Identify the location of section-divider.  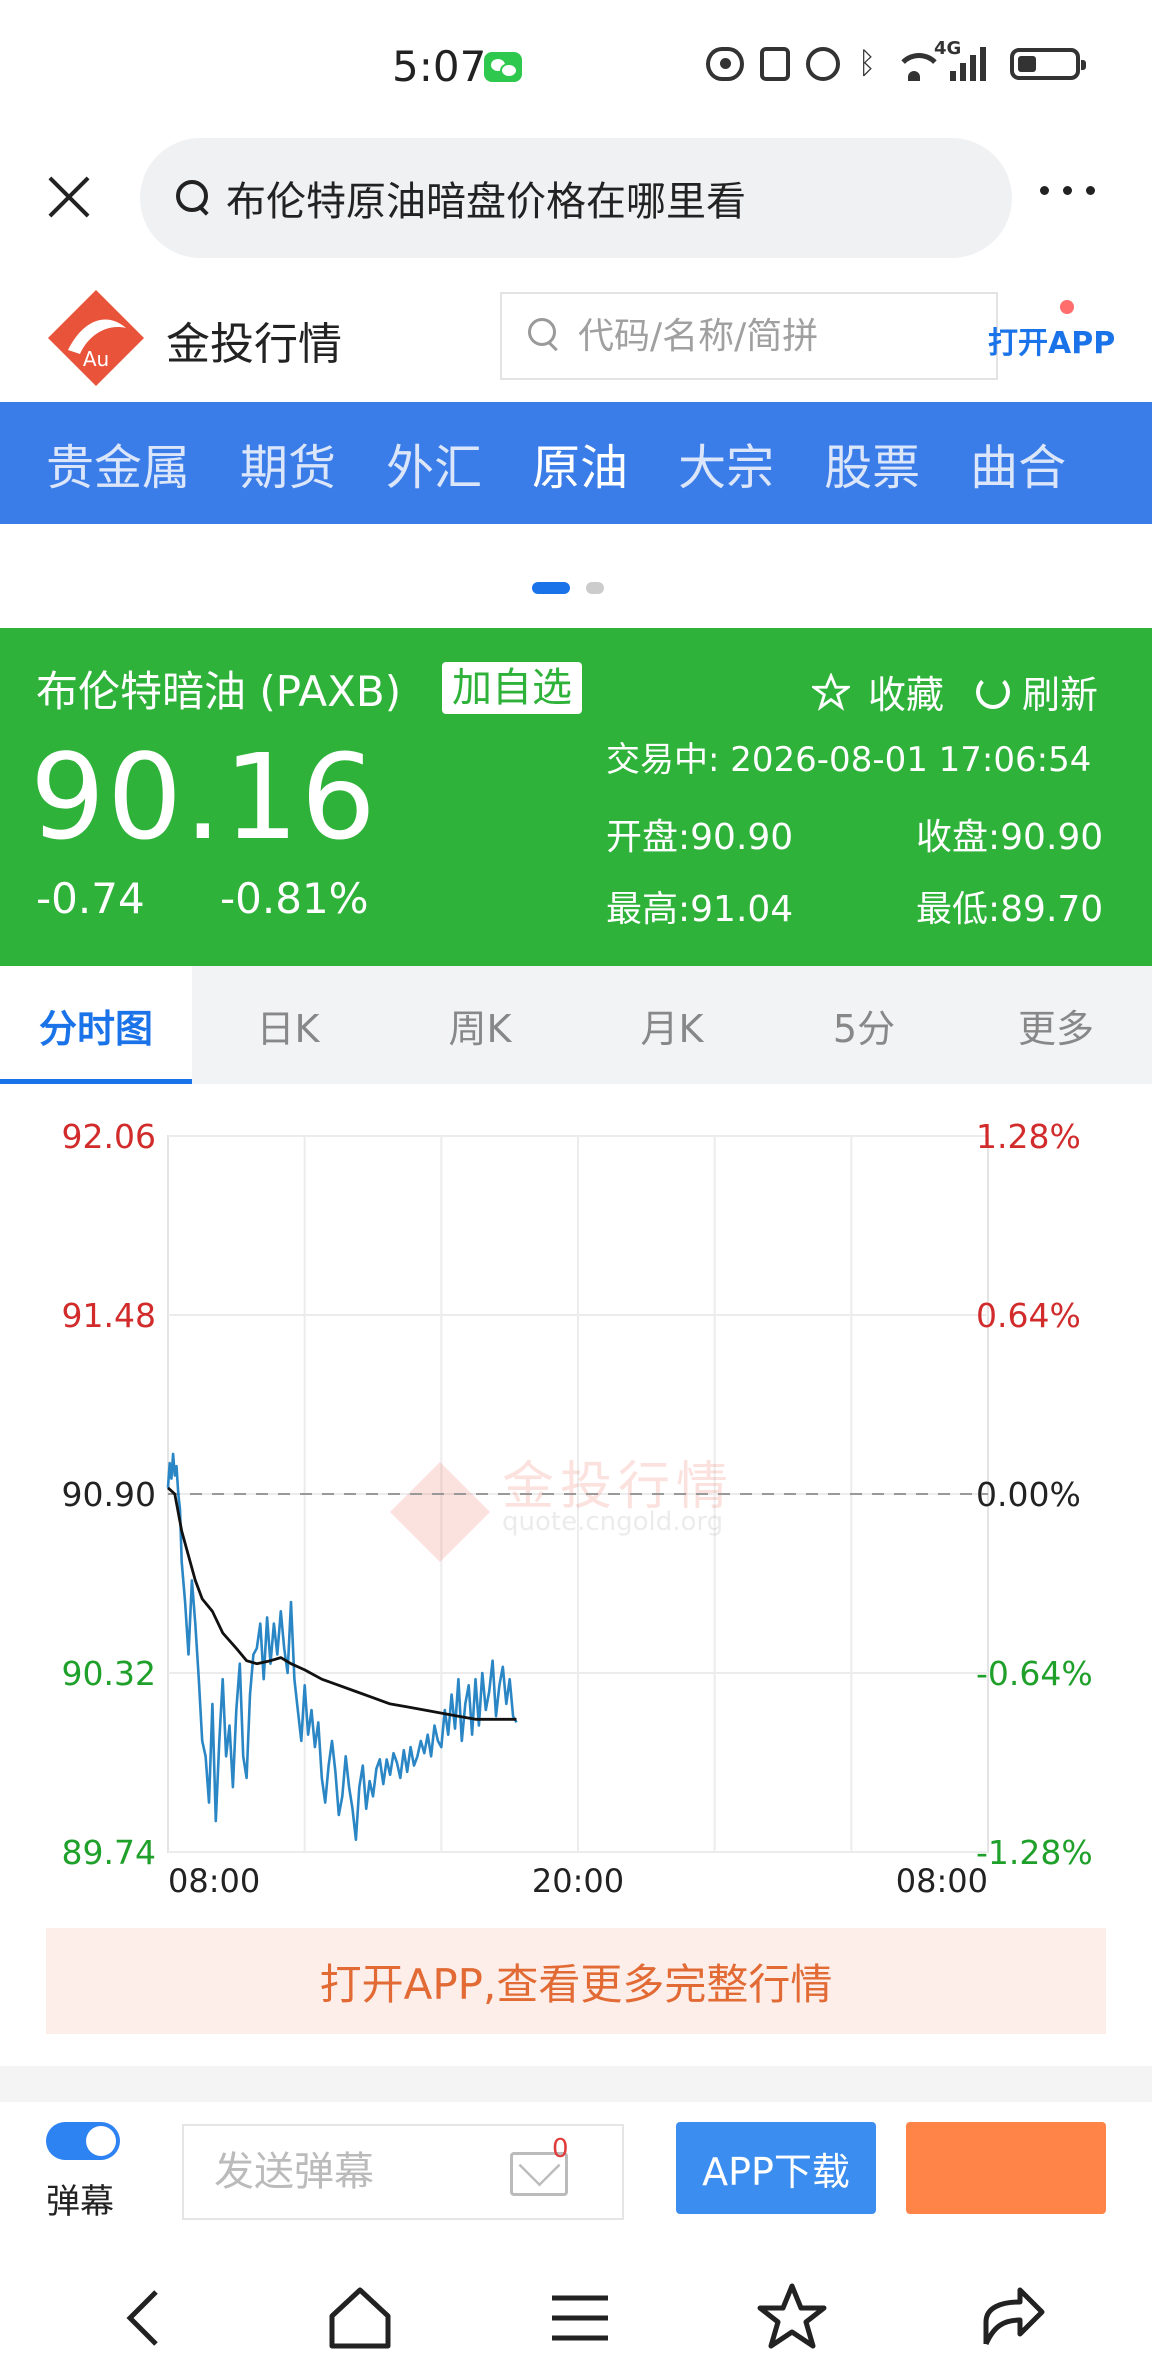
(576, 2084).